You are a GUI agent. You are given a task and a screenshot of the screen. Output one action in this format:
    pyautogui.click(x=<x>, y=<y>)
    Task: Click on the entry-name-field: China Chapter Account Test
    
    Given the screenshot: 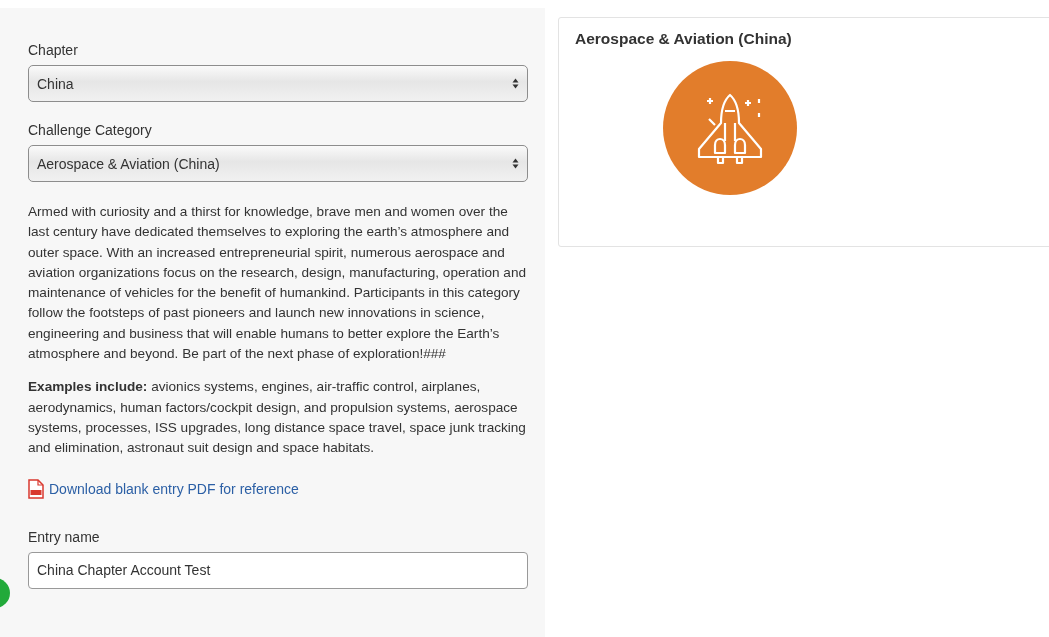 What is the action you would take?
    pyautogui.click(x=278, y=570)
    